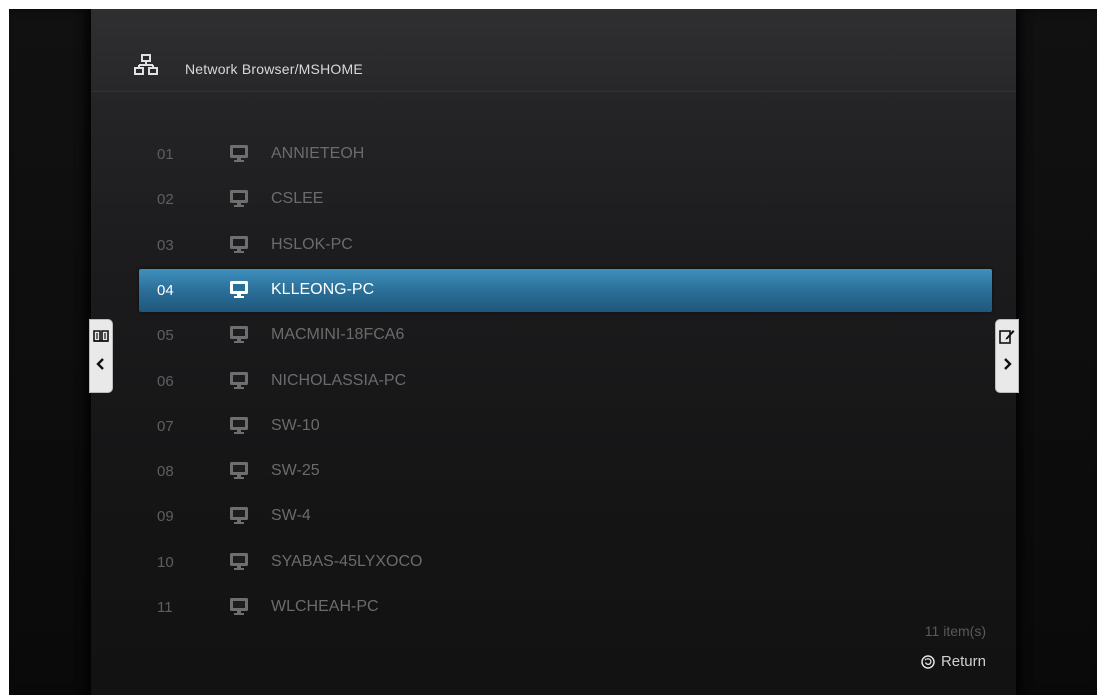 The height and width of the screenshot is (695, 1108). What do you see at coordinates (146, 64) in the screenshot?
I see `network-icon` at bounding box center [146, 64].